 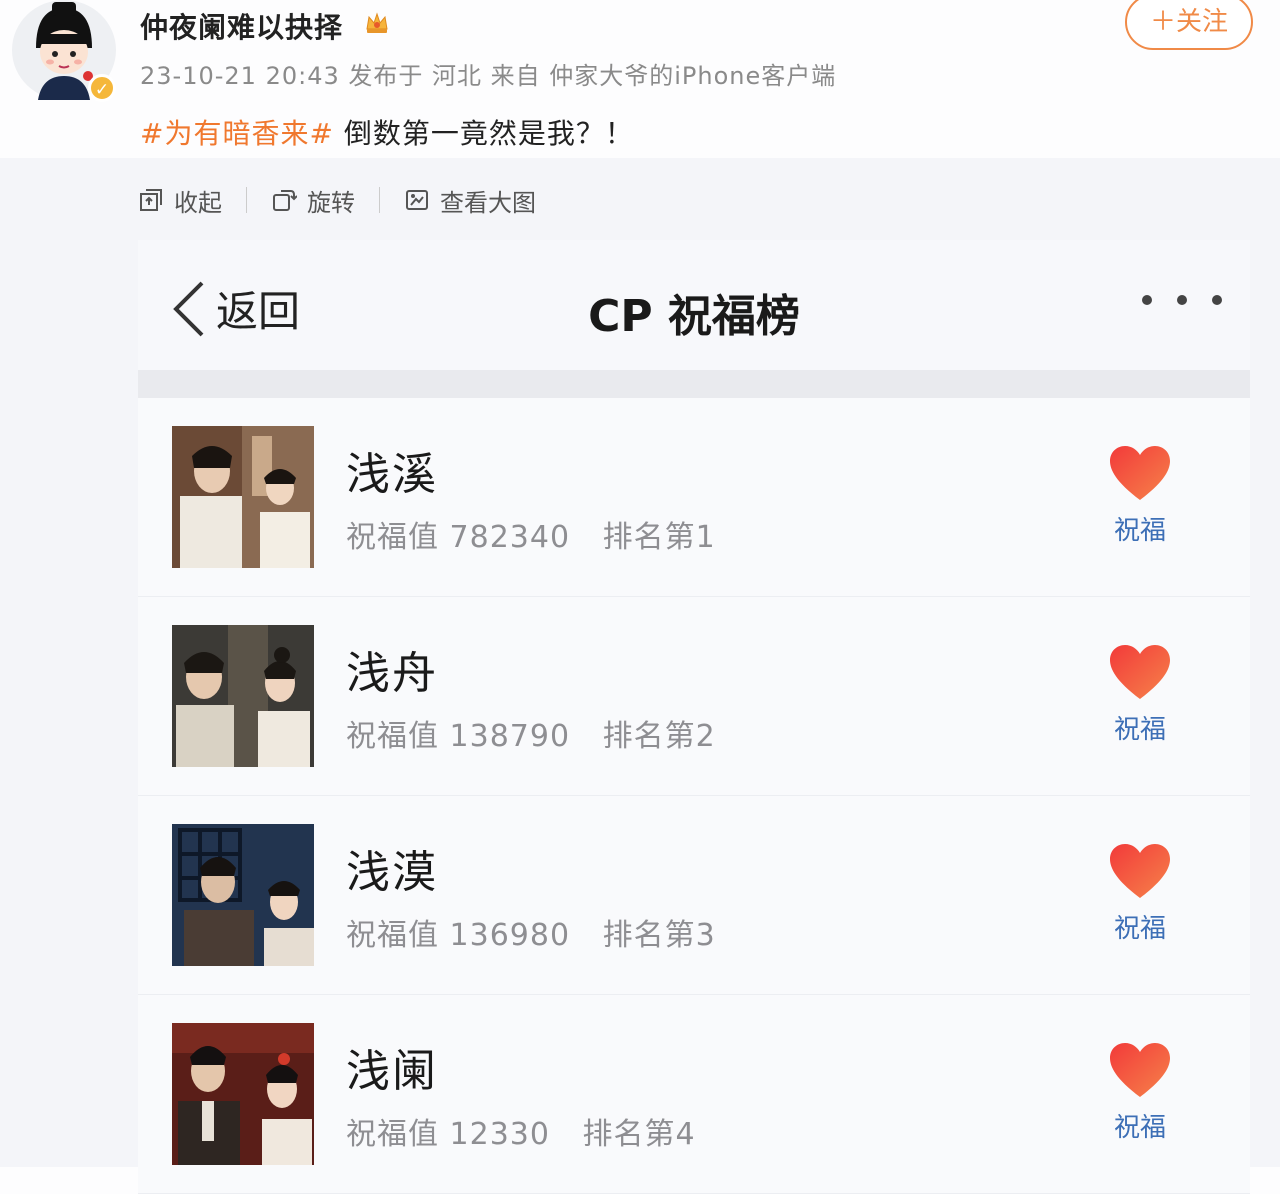 I want to click on more-options-icon, so click(x=1182, y=300).